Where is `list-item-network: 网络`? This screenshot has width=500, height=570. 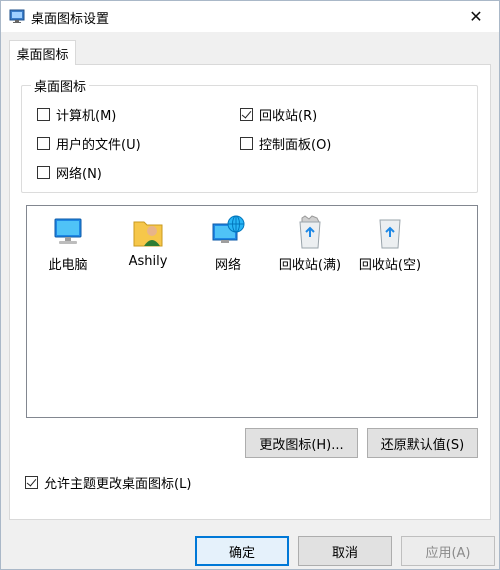
list-item-network: 网络 is located at coordinates (228, 243).